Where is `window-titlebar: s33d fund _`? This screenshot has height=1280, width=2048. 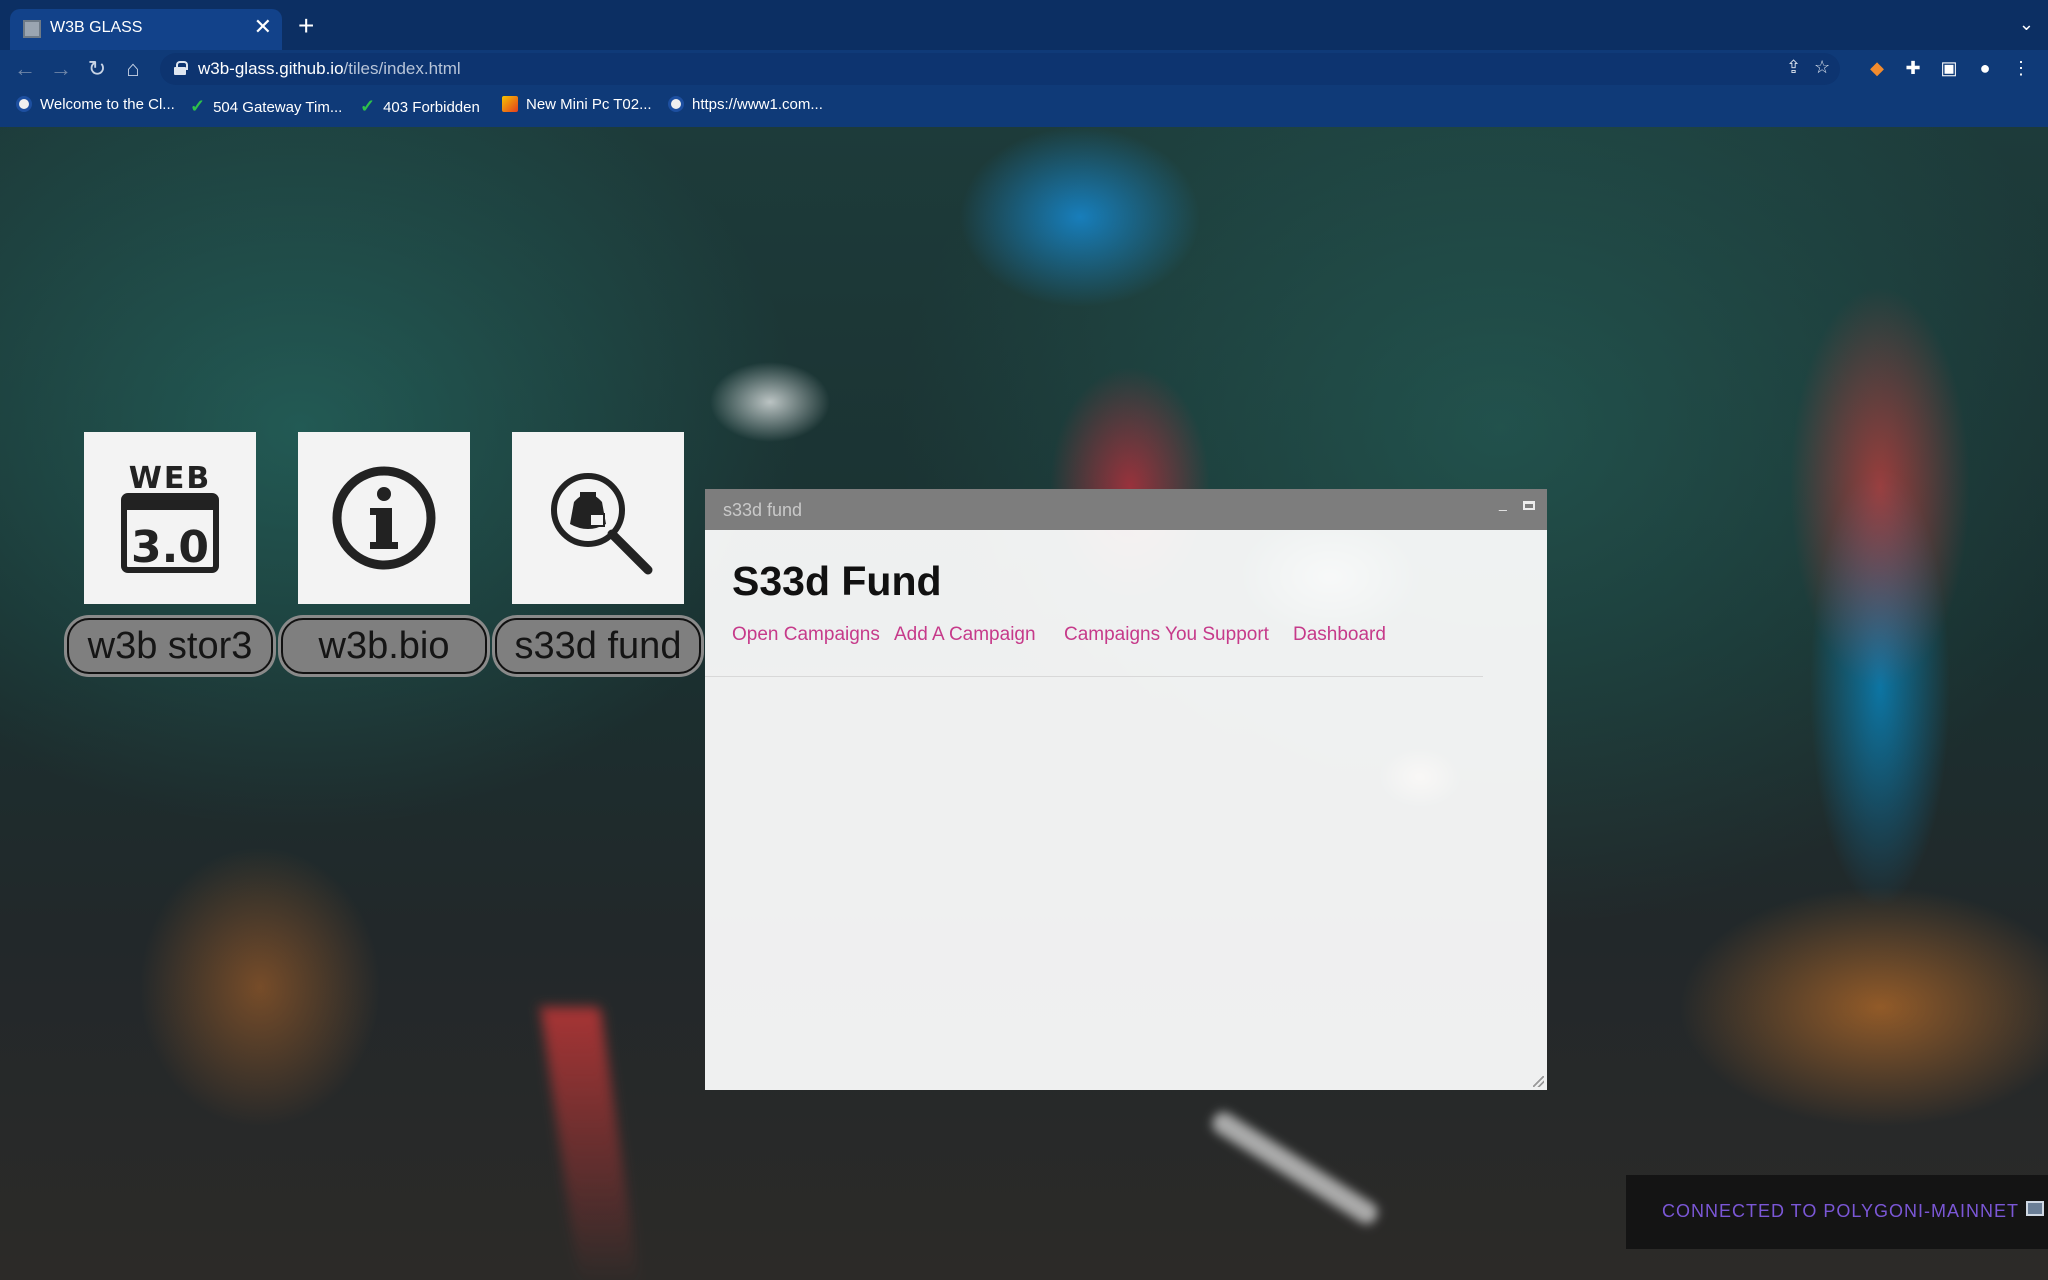 window-titlebar: s33d fund _ is located at coordinates (1126, 509).